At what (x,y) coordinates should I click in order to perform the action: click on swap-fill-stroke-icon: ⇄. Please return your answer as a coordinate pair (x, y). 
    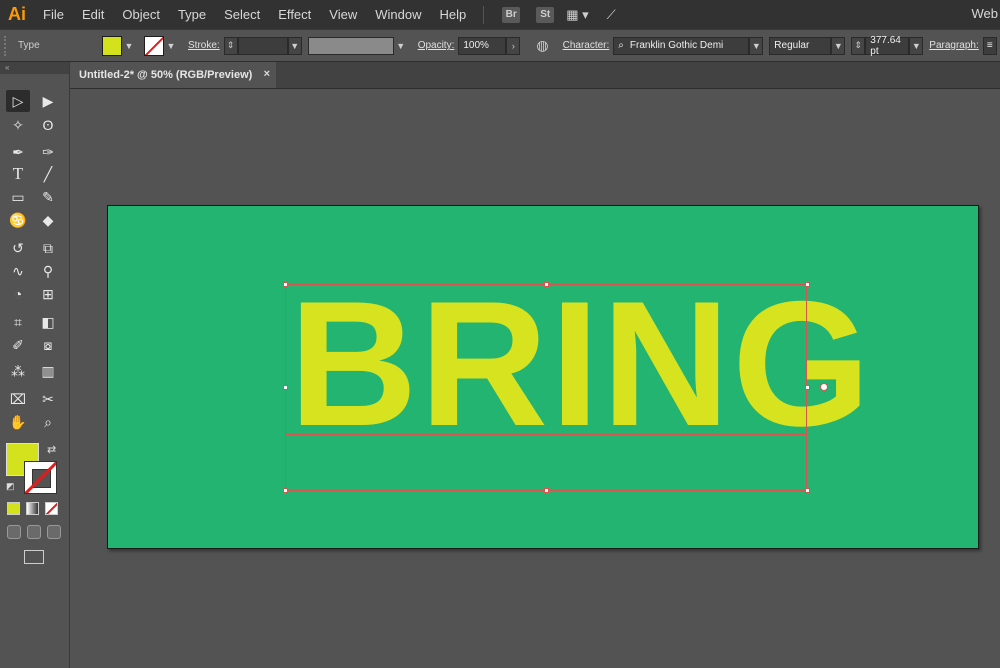
    Looking at the image, I should click on (51, 449).